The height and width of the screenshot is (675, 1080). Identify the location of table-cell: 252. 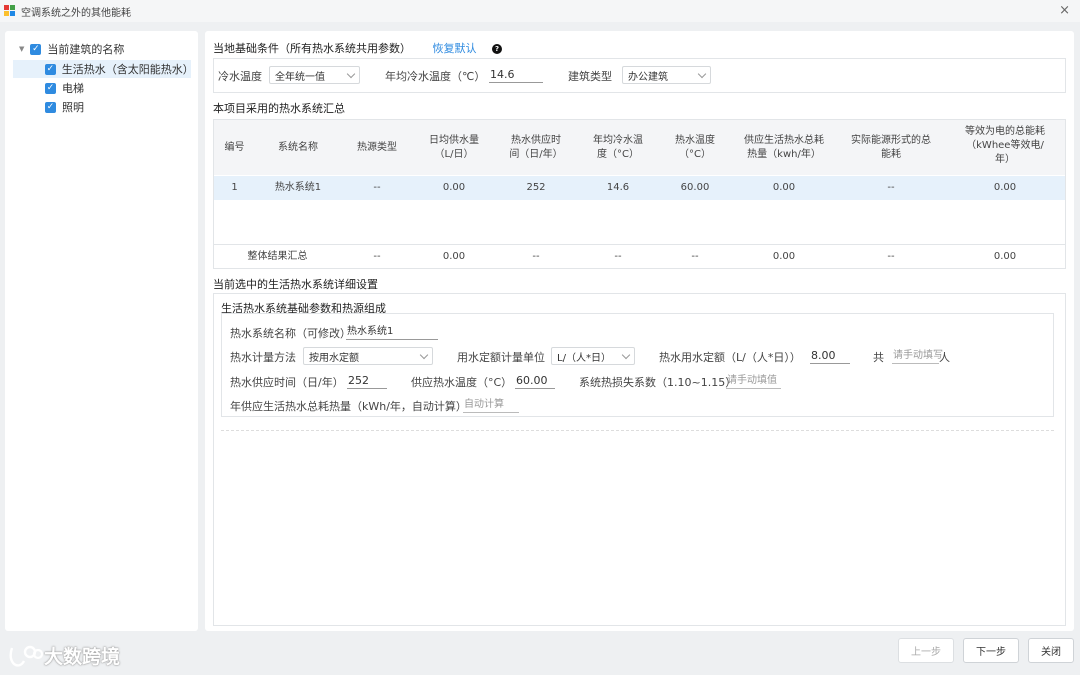
(536, 187).